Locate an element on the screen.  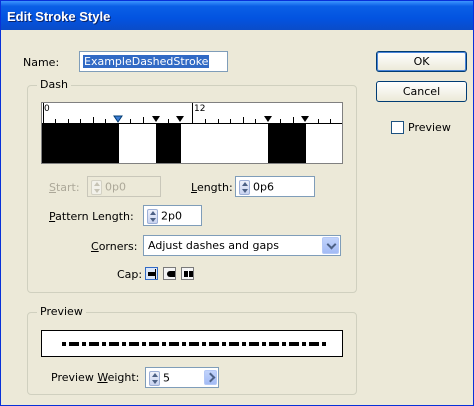
start-value: 0p0 is located at coordinates (115, 187).